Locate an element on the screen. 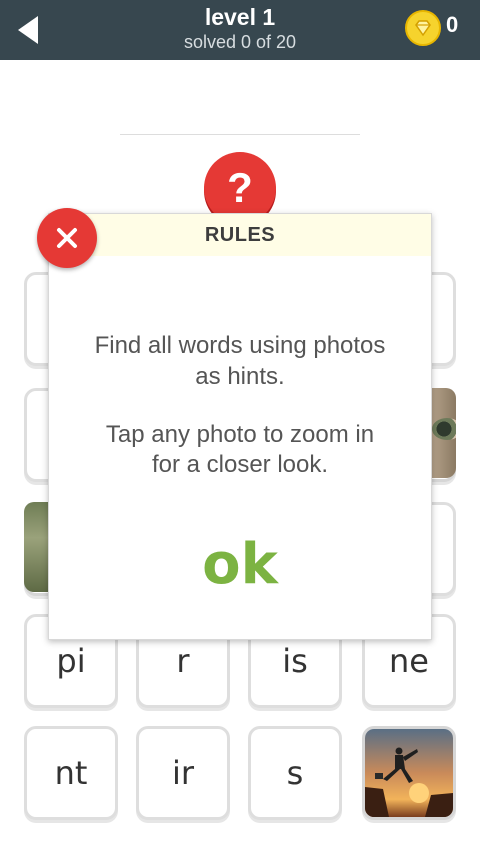 The width and height of the screenshot is (480, 854). rules-text-line1: Find all words using photos is located at coordinates (240, 345).